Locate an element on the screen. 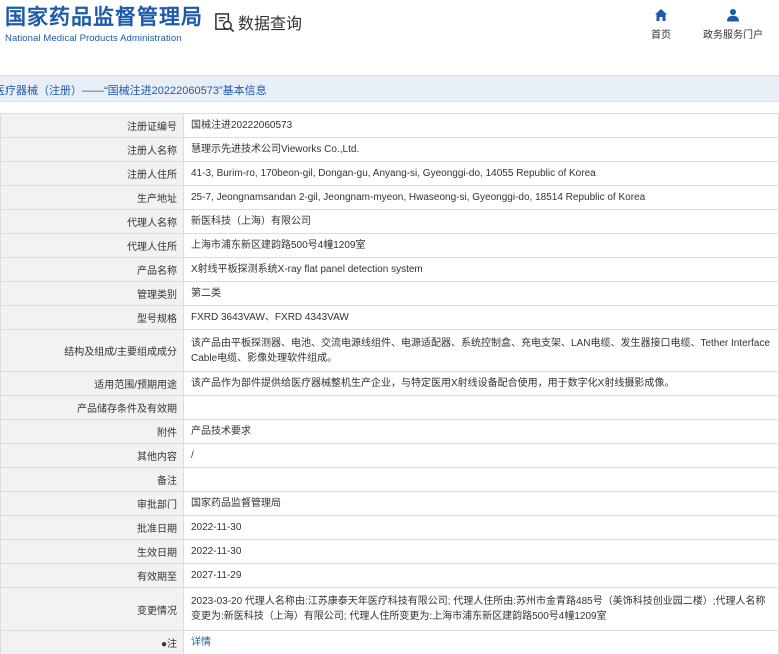 The width and height of the screenshot is (779, 654). table-row-note: ●注 详情 is located at coordinates (389, 642).